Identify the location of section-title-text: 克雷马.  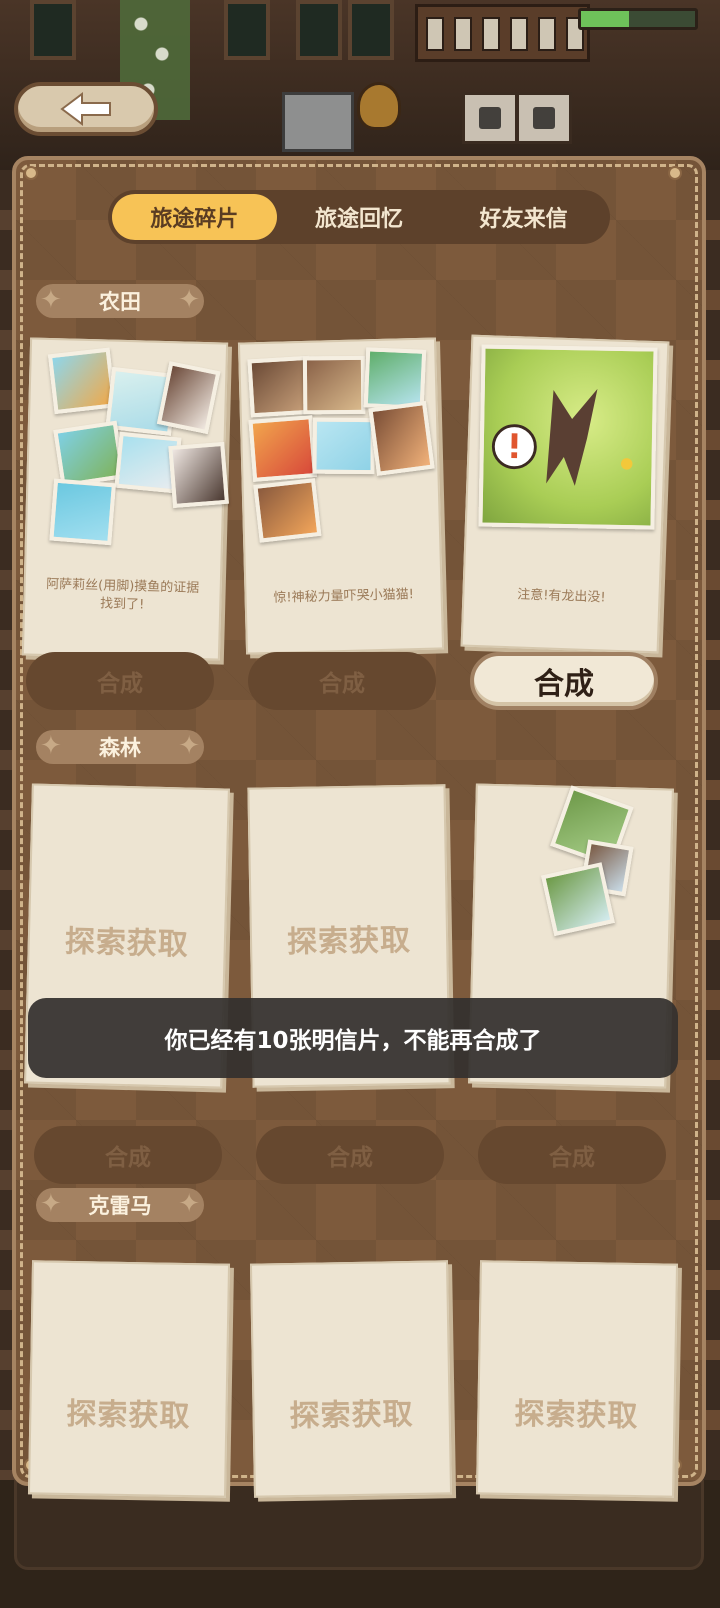
(120, 1206).